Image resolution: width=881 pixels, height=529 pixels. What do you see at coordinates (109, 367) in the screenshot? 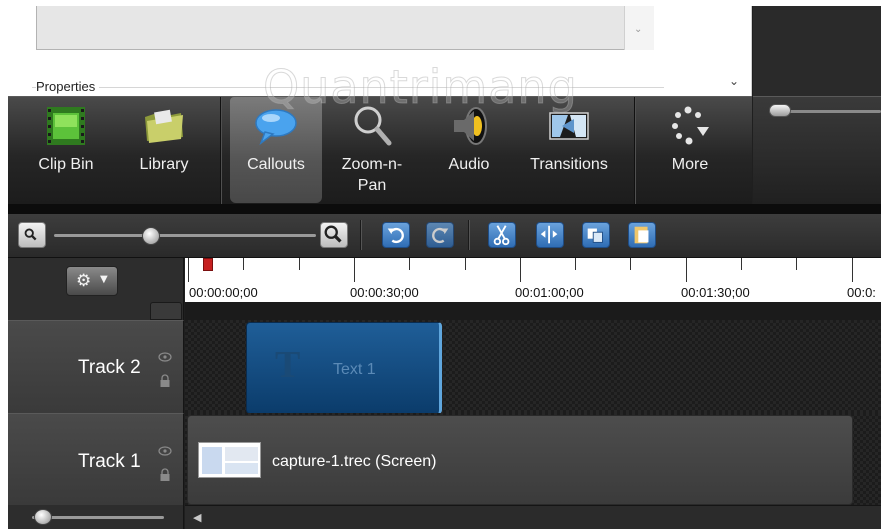
I see `track-name: Track 2` at bounding box center [109, 367].